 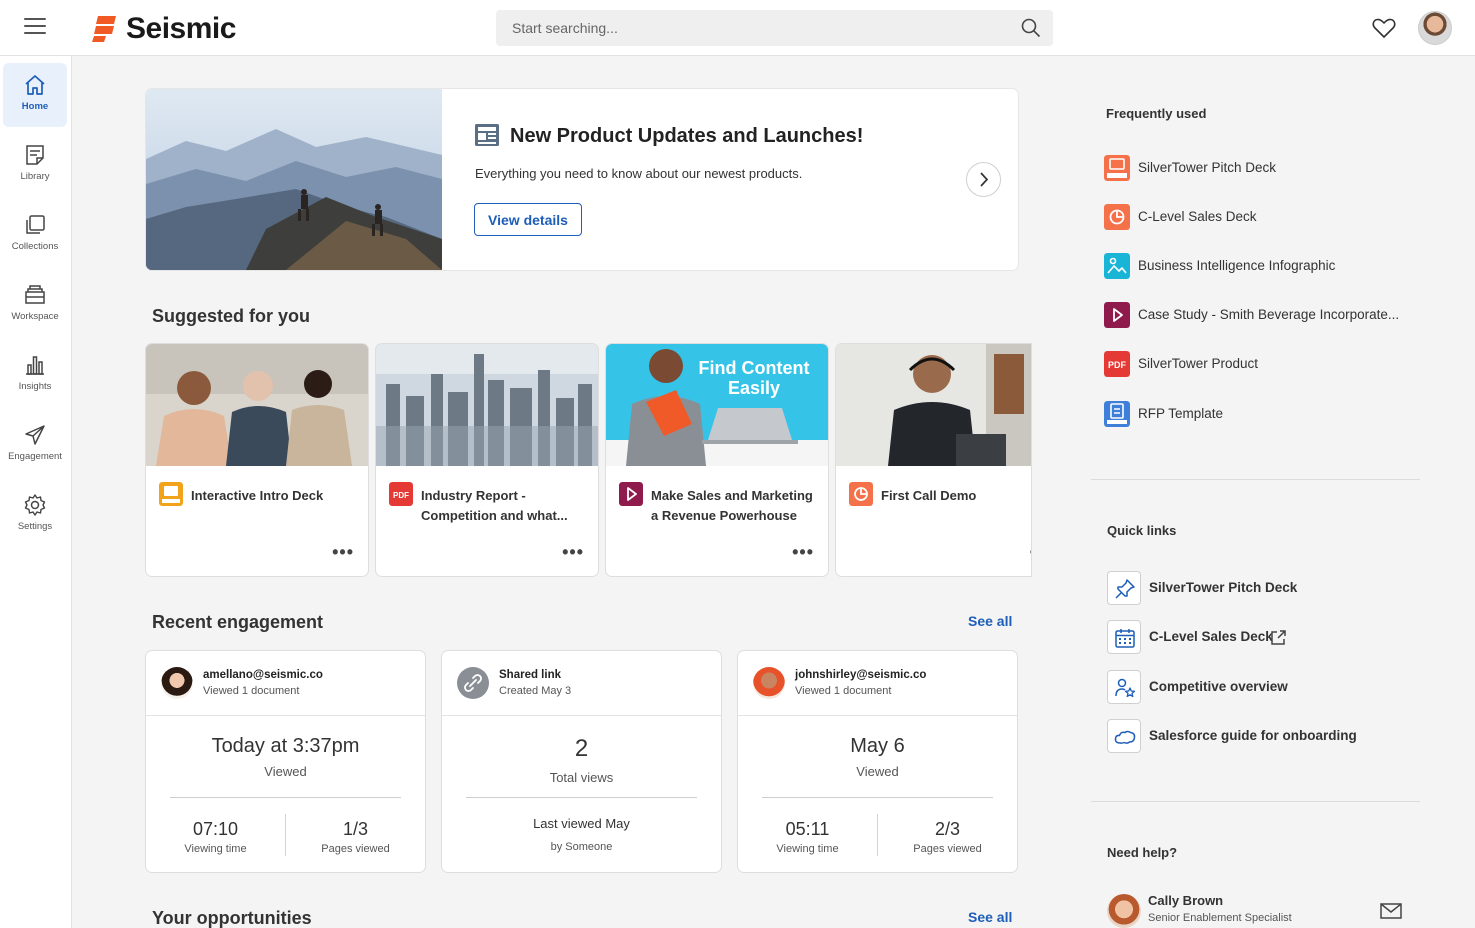 I want to click on sidebar-item-label: Collections, so click(x=35, y=246).